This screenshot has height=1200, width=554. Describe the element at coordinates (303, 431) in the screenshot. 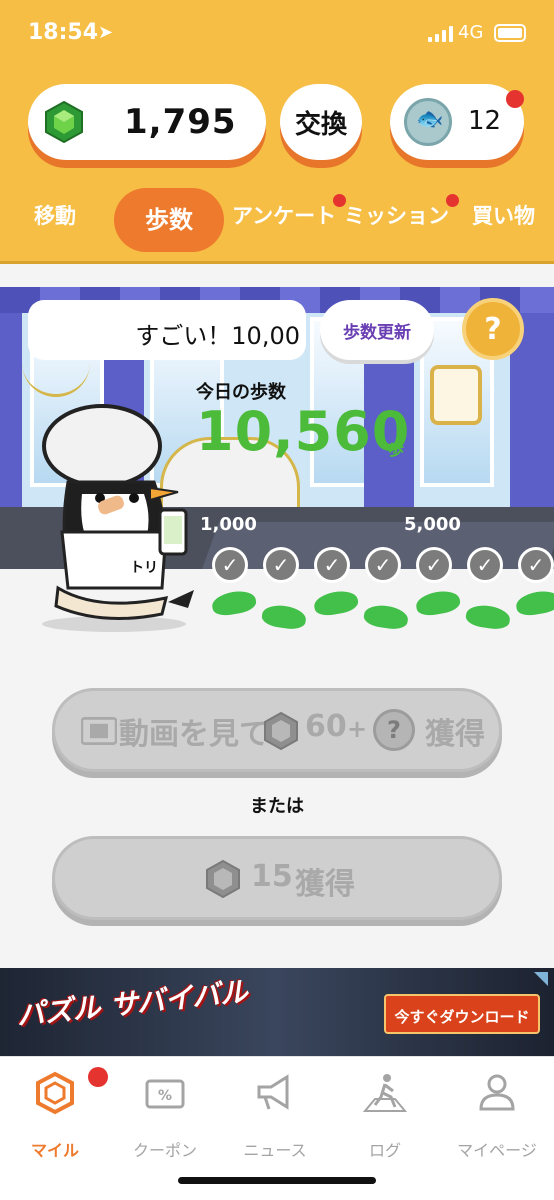

I see `today-steps-value: 10,560` at that location.